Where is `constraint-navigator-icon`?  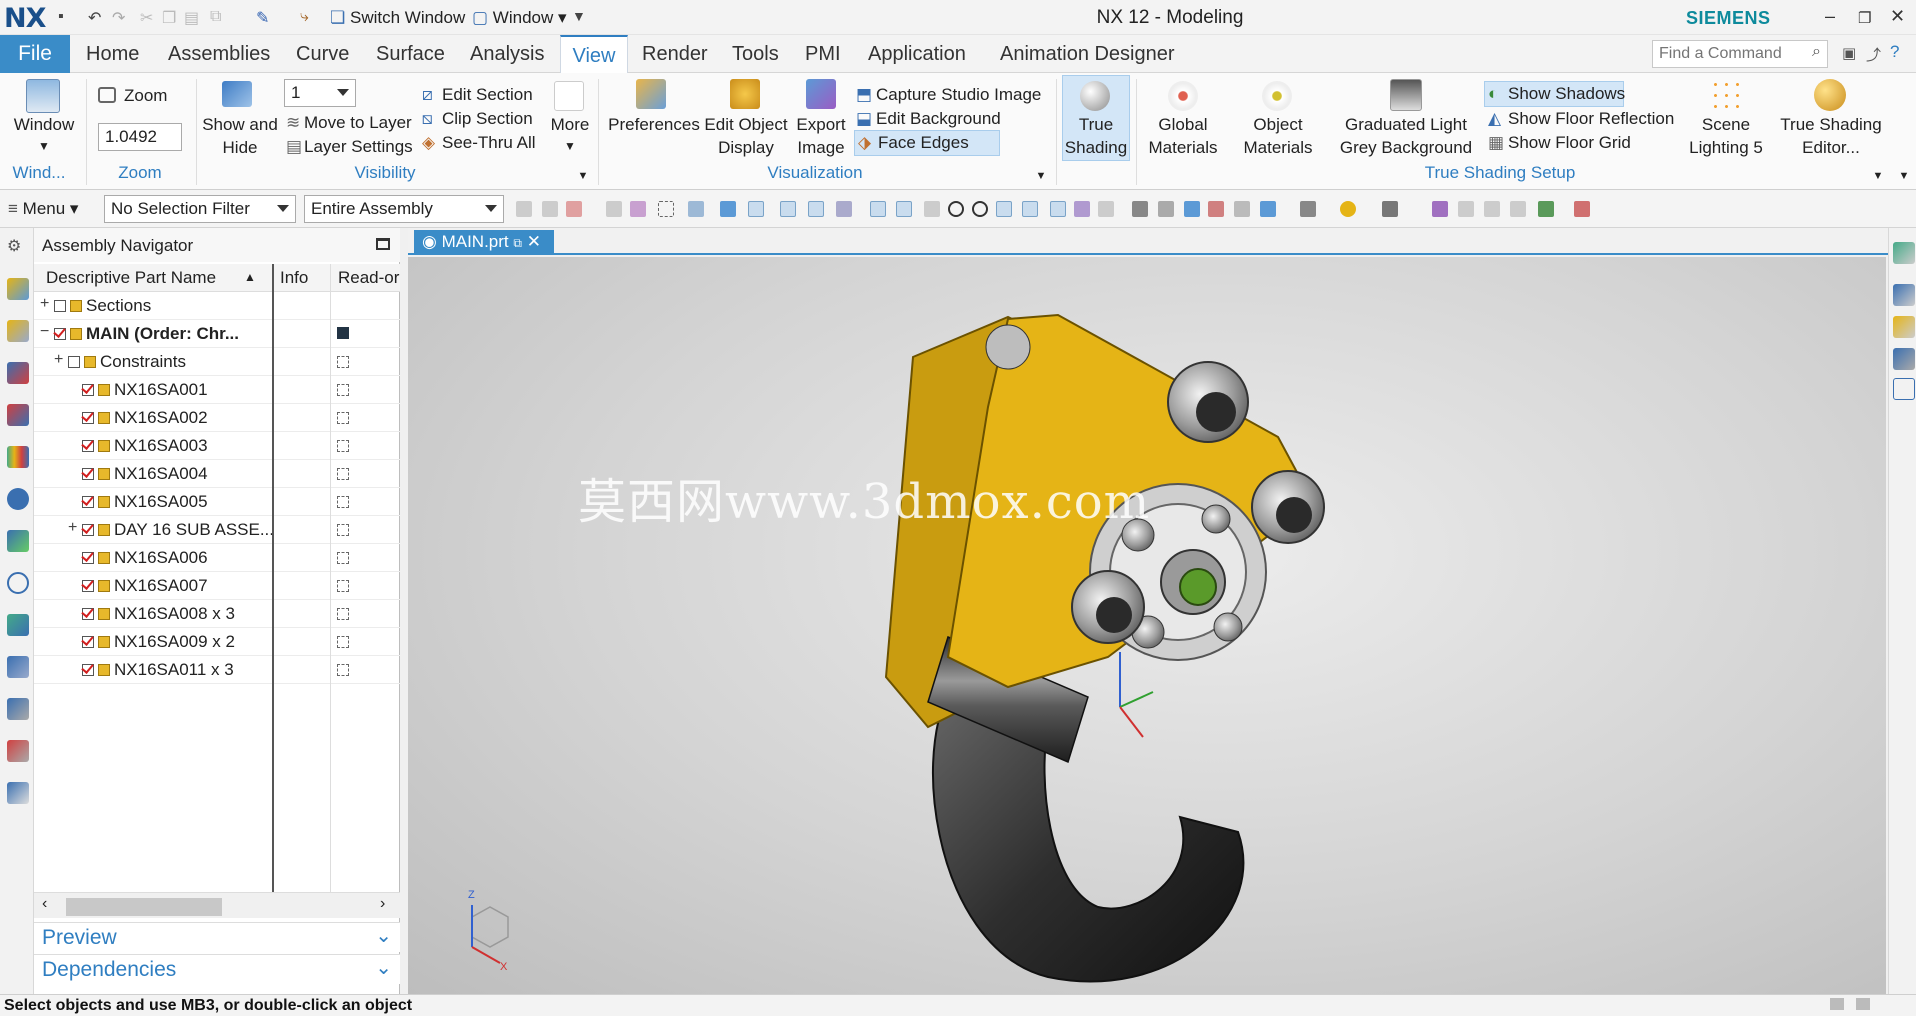
constraint-navigator-icon is located at coordinates (18, 373).